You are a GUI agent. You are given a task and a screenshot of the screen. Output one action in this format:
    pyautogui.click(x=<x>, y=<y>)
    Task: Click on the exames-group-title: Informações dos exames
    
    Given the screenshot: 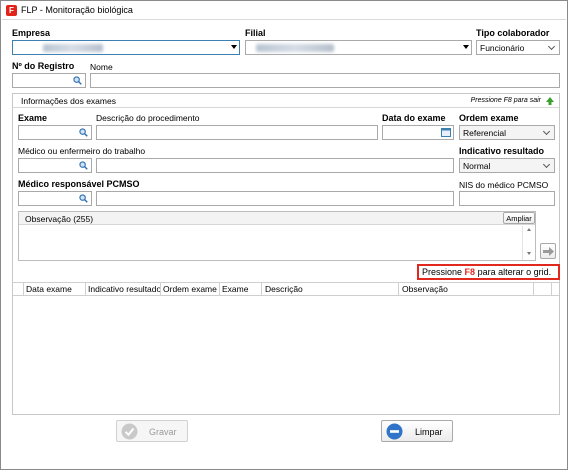 What is the action you would take?
    pyautogui.click(x=68, y=101)
    